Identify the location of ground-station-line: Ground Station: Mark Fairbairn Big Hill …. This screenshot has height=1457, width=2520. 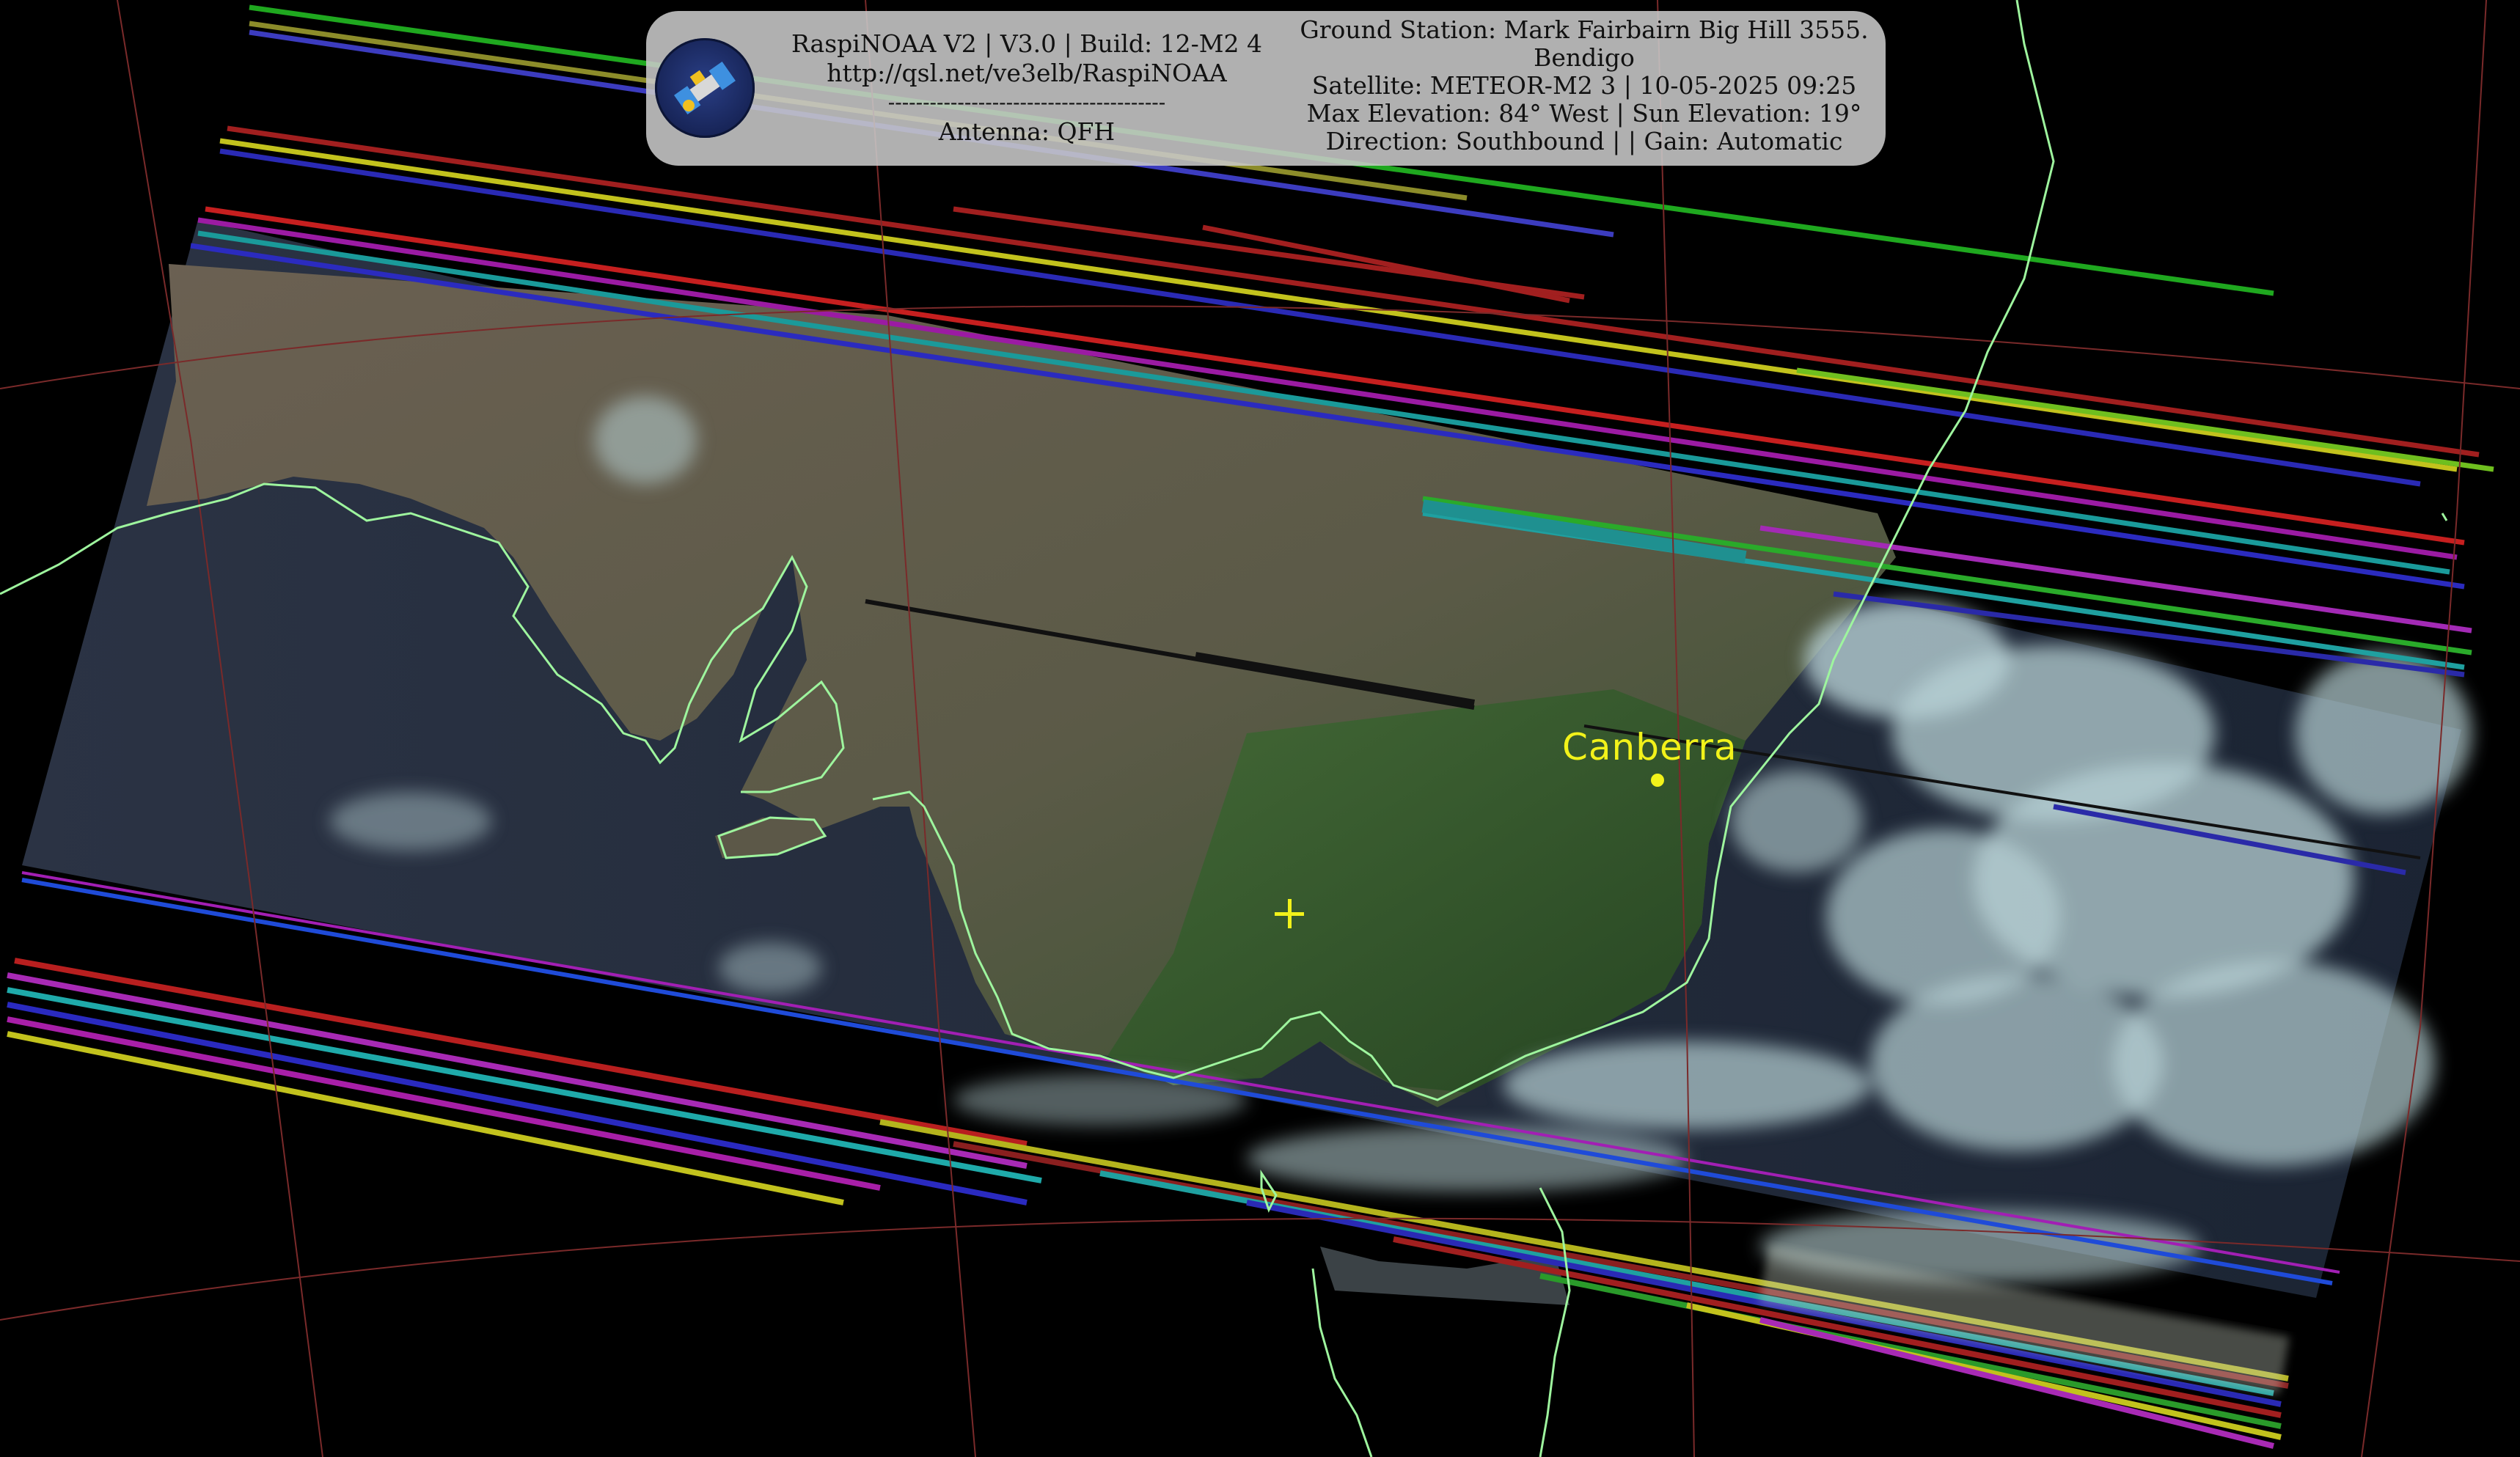
(1585, 30).